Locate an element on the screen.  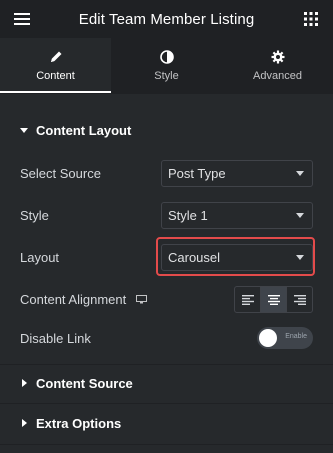
align-left-button is located at coordinates (248, 299).